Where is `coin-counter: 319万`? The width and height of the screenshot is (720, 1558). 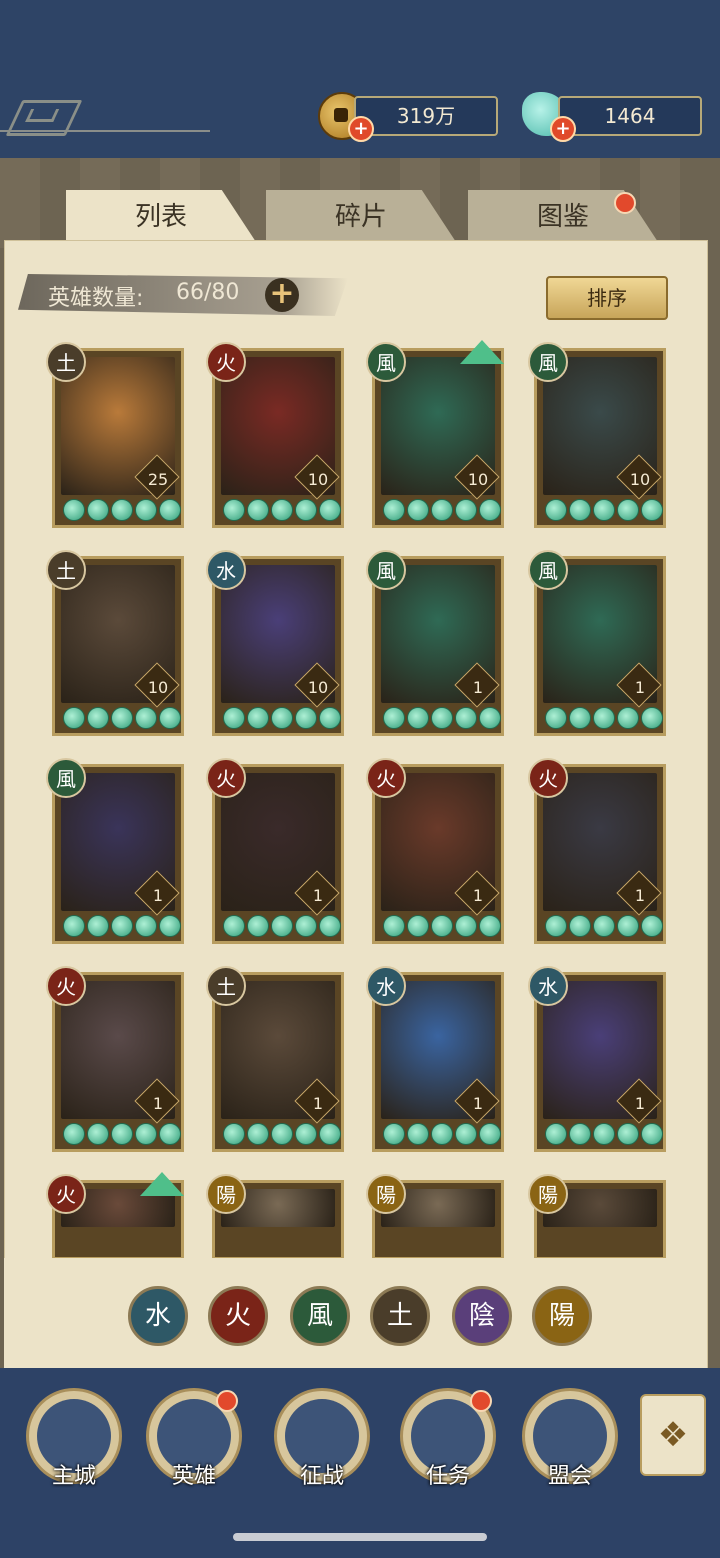 coin-counter: 319万 is located at coordinates (426, 116).